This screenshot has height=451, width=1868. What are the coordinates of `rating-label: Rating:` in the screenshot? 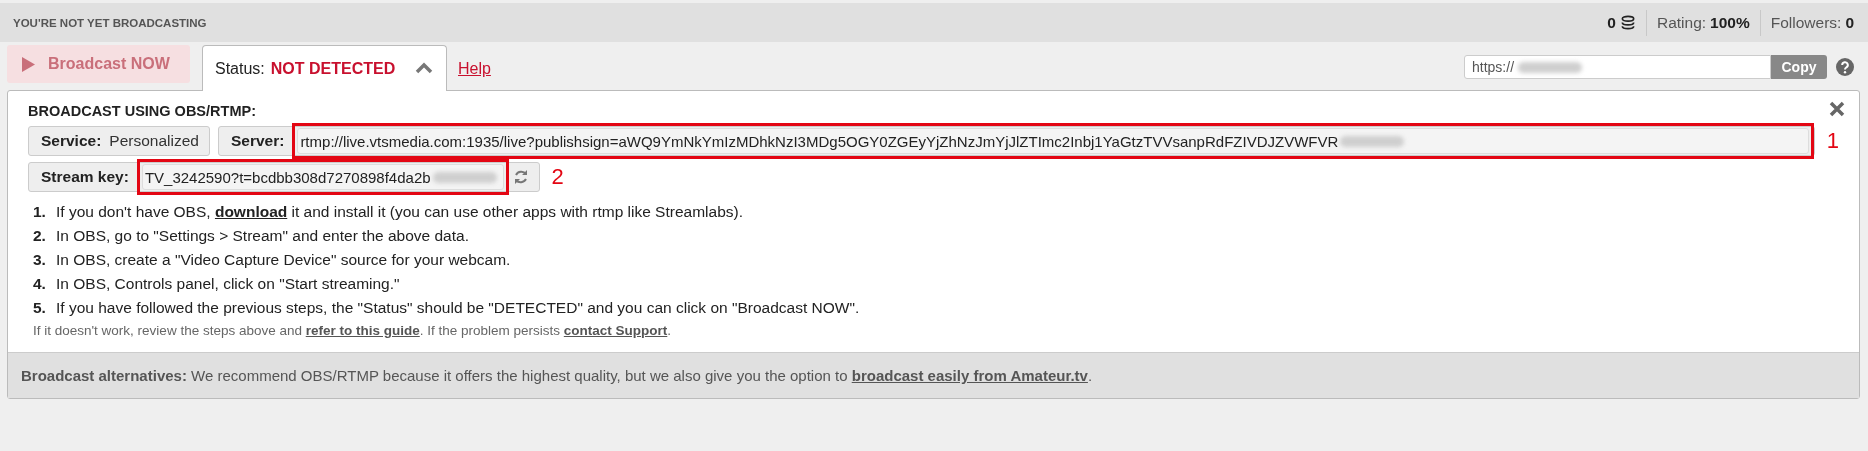 It's located at (1681, 22).